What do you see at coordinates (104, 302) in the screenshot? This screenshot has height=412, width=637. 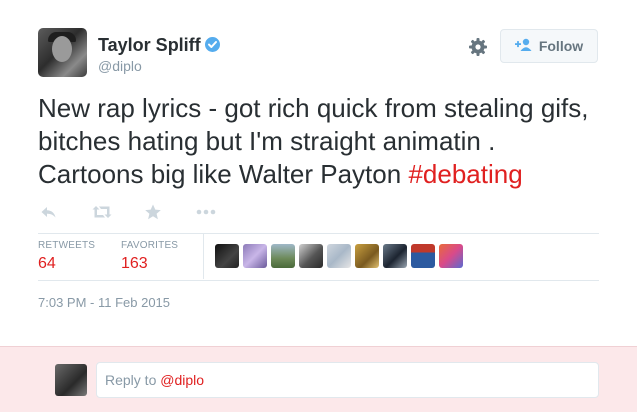 I see `tweet-timestamp: 7:03 PM - 11 Feb 2015` at bounding box center [104, 302].